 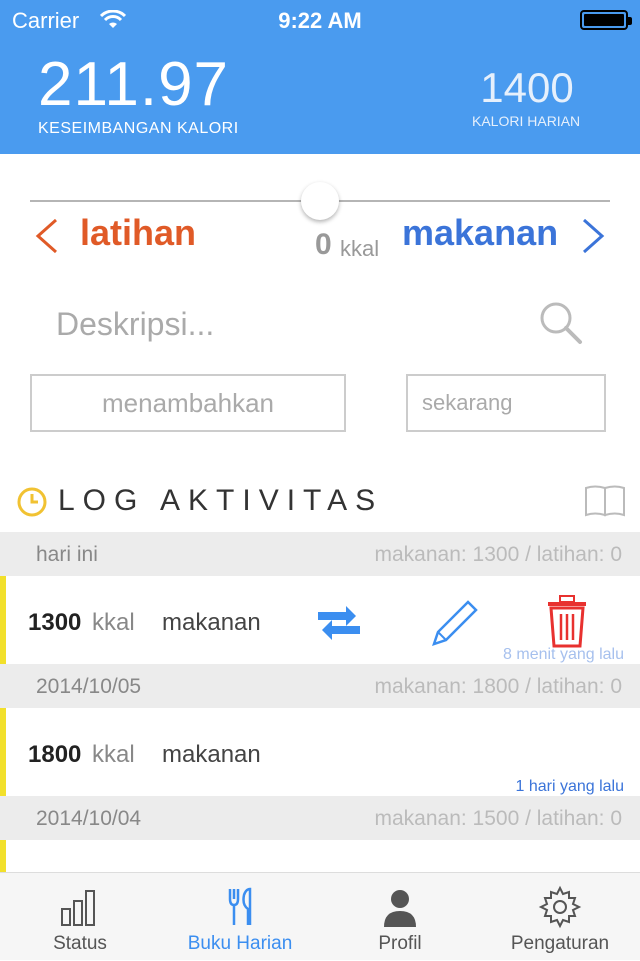 What do you see at coordinates (560, 322) in the screenshot?
I see `search-icon` at bounding box center [560, 322].